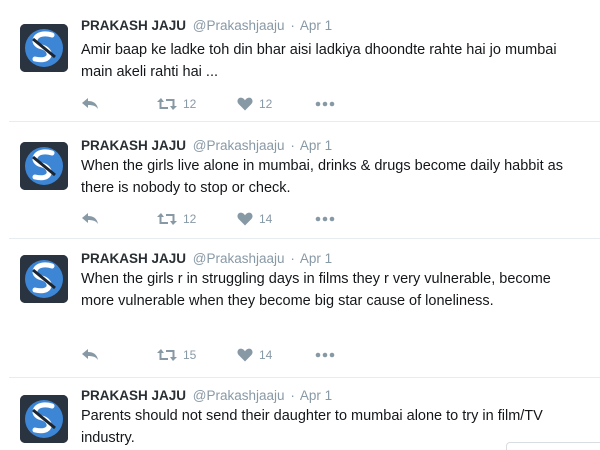  I want to click on retweet-count: 15, so click(190, 355).